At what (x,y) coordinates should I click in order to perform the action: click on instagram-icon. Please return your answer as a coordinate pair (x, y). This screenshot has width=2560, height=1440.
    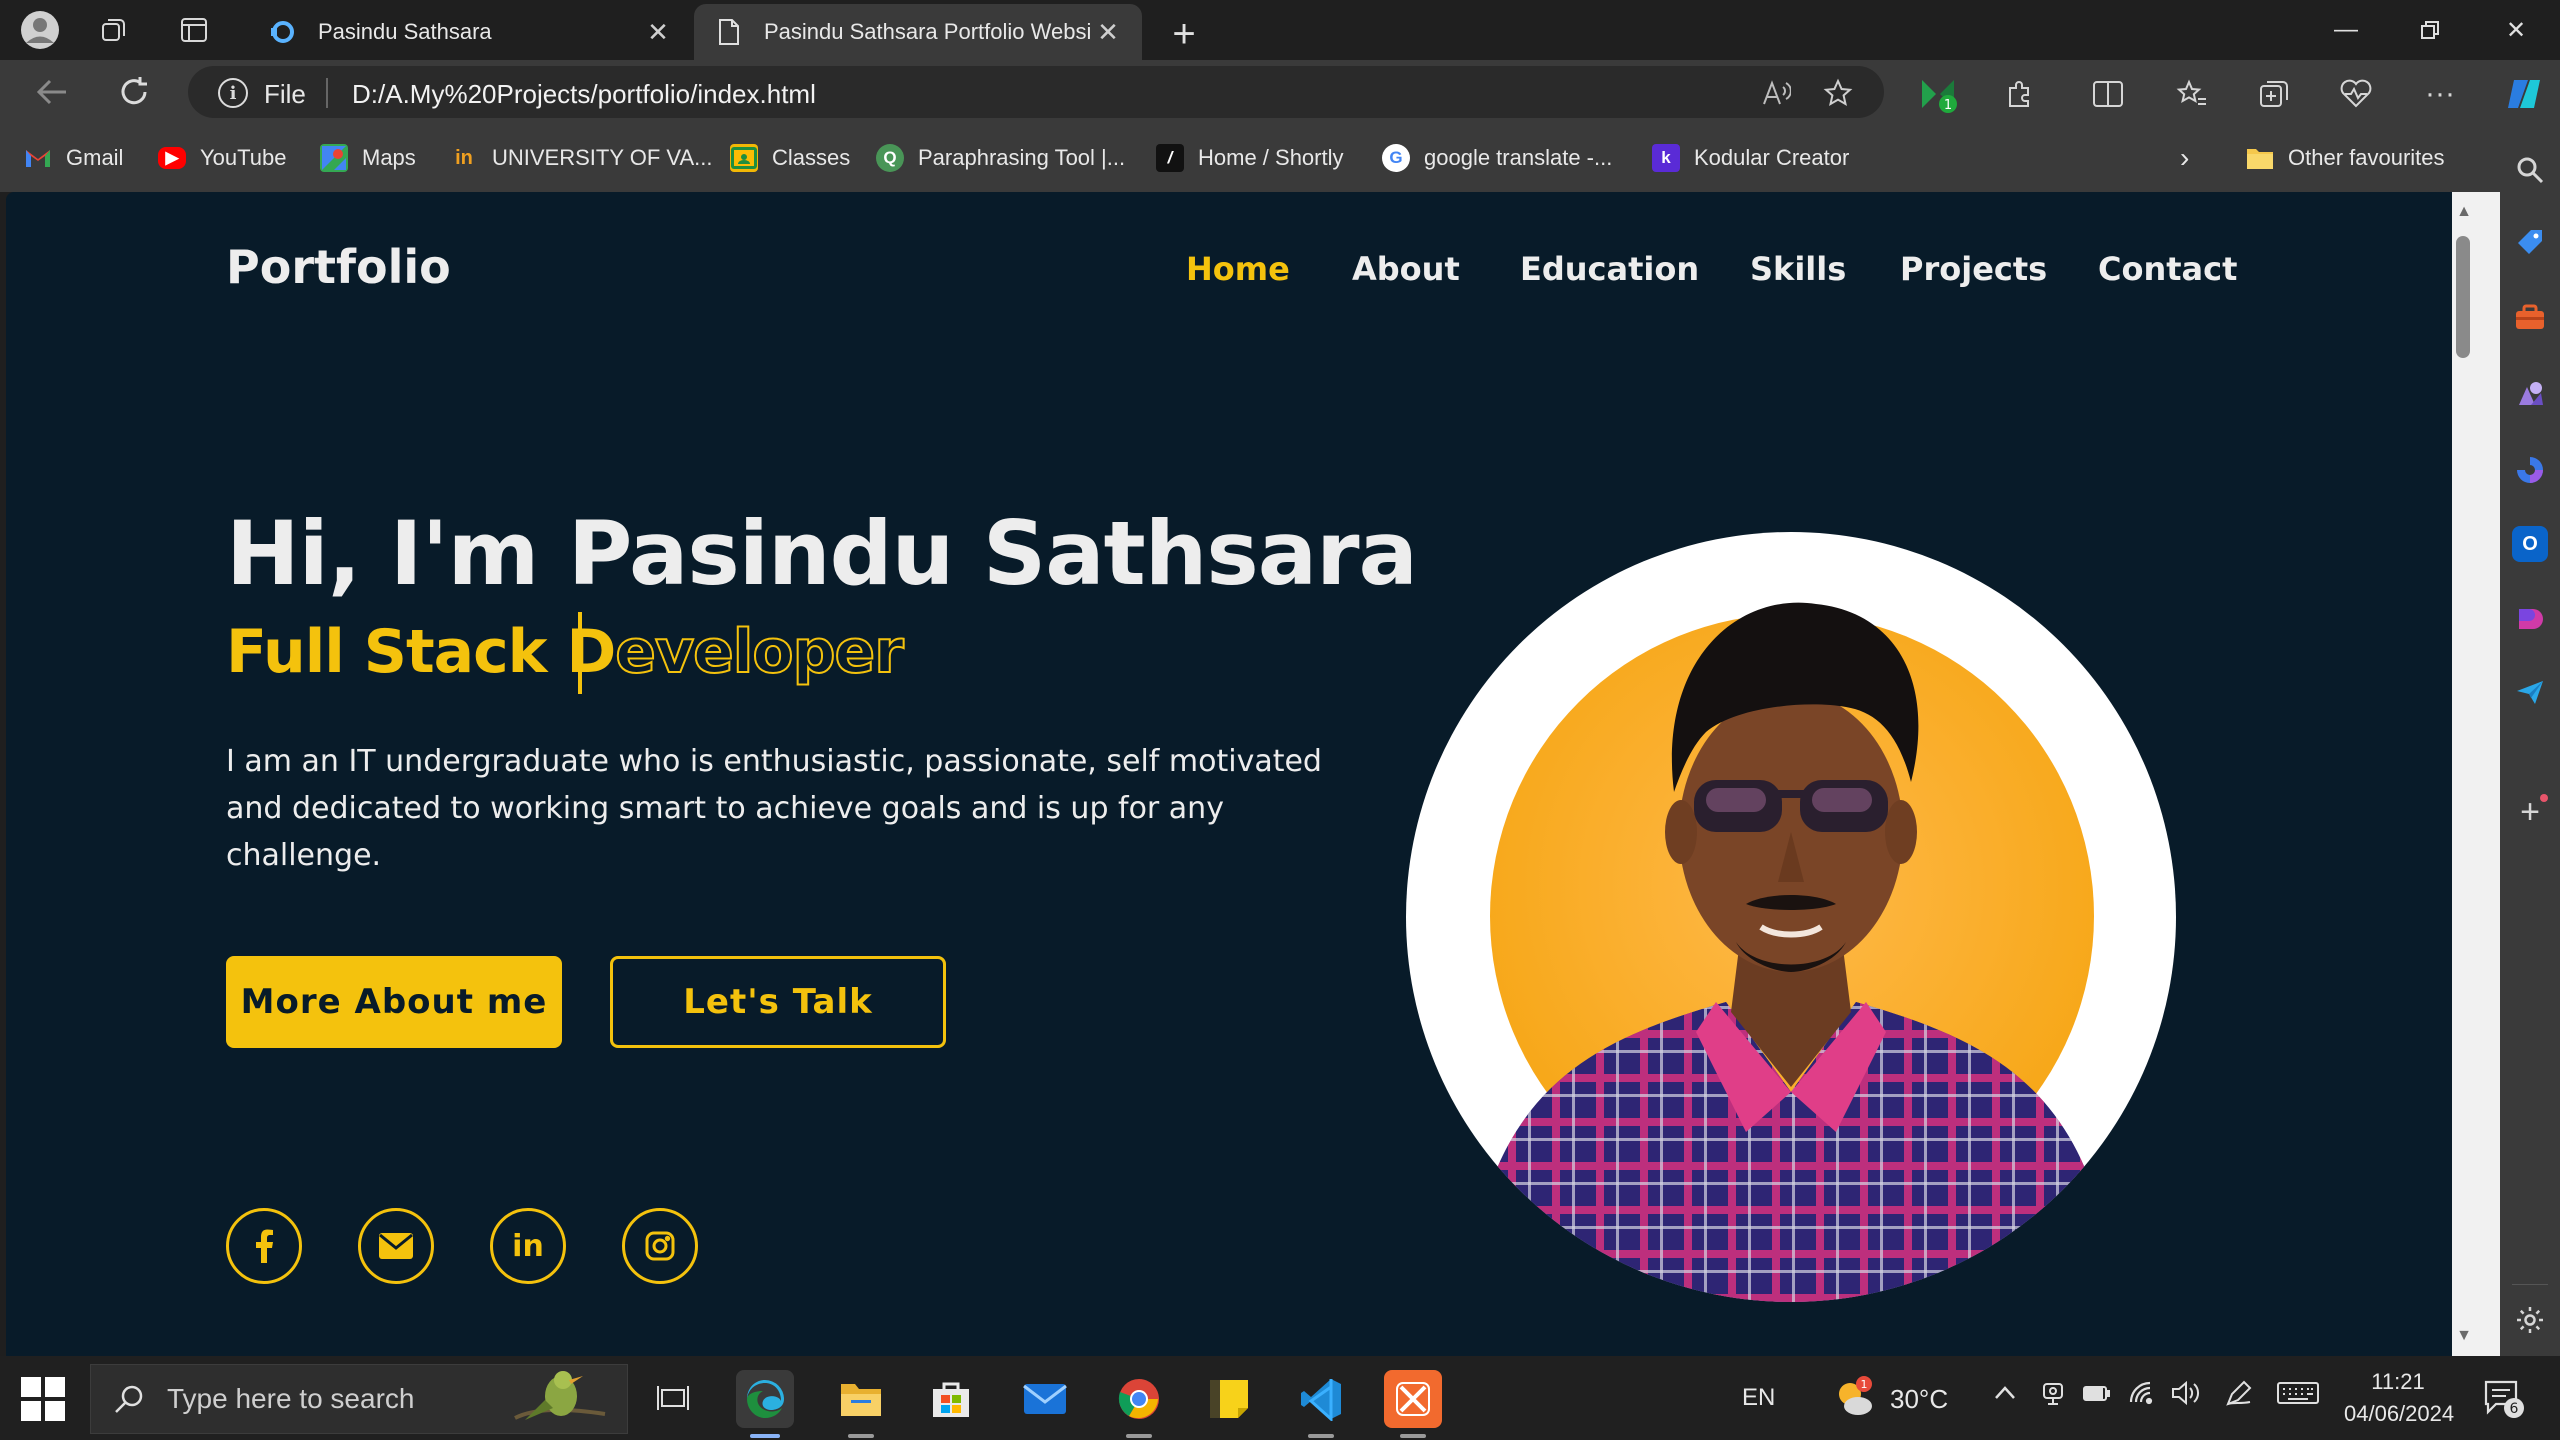
    Looking at the image, I should click on (660, 1246).